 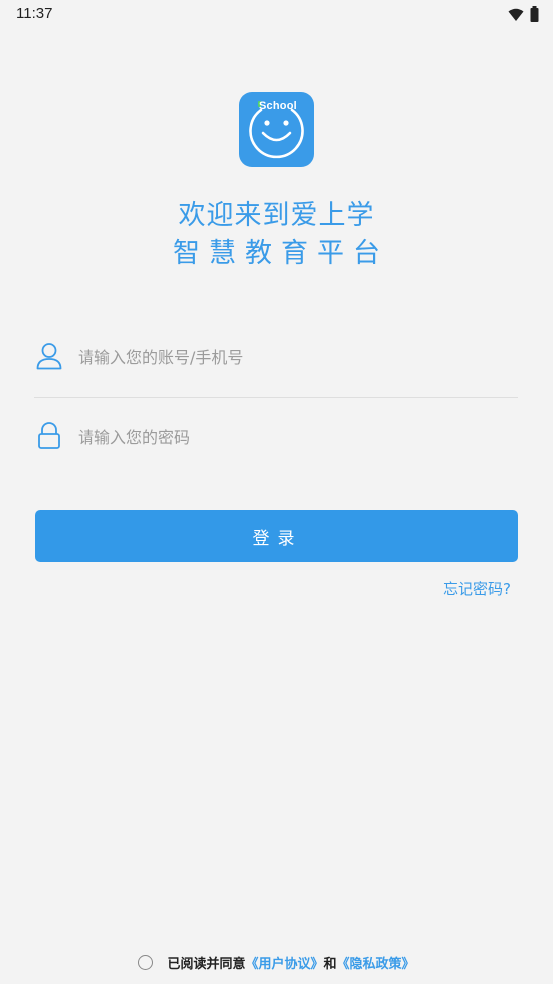 What do you see at coordinates (278, 106) in the screenshot?
I see `logo-text: School` at bounding box center [278, 106].